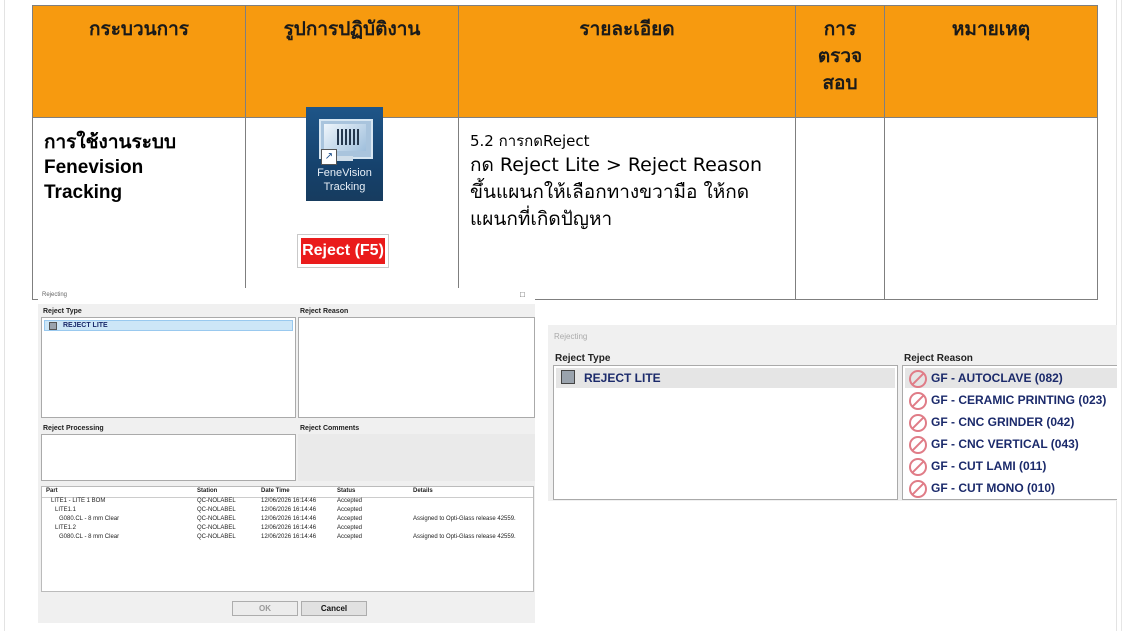  What do you see at coordinates (530, 141) in the screenshot?
I see `detail-step-title: 5.2 การกดReject` at bounding box center [530, 141].